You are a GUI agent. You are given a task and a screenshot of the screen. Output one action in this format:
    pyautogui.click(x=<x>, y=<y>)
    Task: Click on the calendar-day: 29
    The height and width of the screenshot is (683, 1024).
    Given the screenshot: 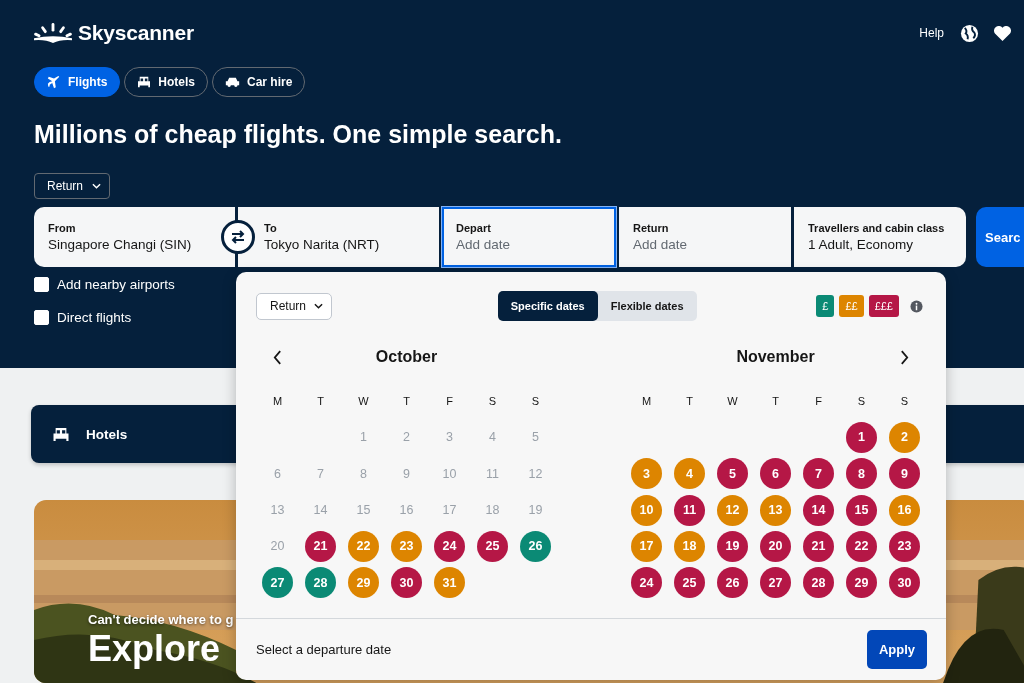 What is the action you would take?
    pyautogui.click(x=861, y=583)
    